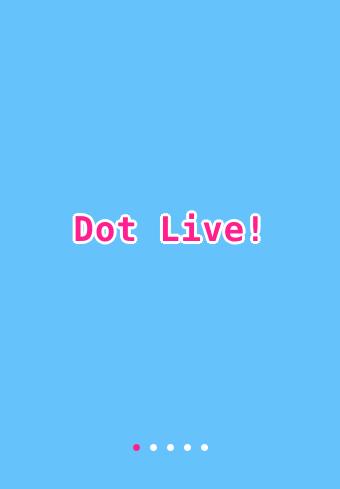  I want to click on app-logo-text: Dot Live!, so click(170, 230).